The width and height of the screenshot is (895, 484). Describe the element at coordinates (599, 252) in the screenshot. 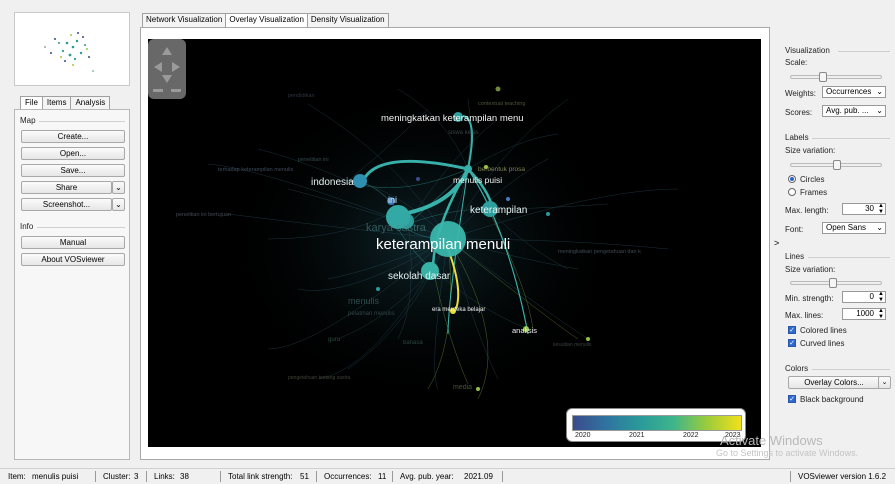

I see `label-meningkatkan-pengetahuan: meningkatkan pengetahuan dan k` at that location.